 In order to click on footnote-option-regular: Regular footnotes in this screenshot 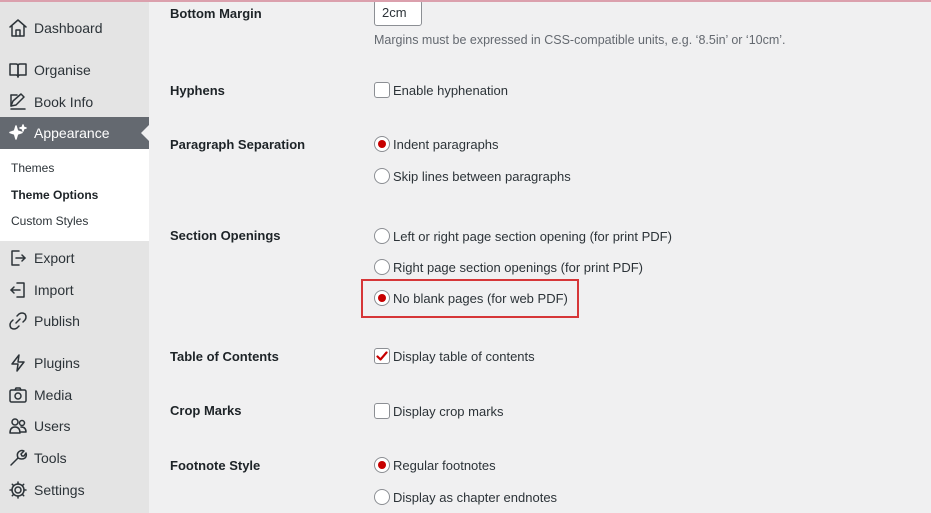, I will do `click(435, 465)`.